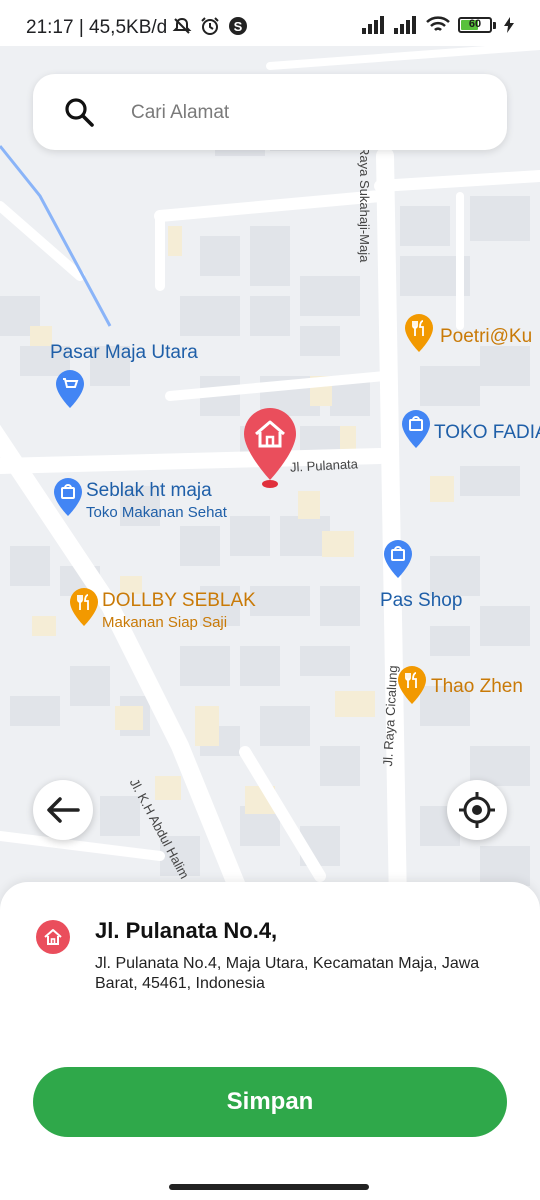  I want to click on alarm-icon, so click(210, 26).